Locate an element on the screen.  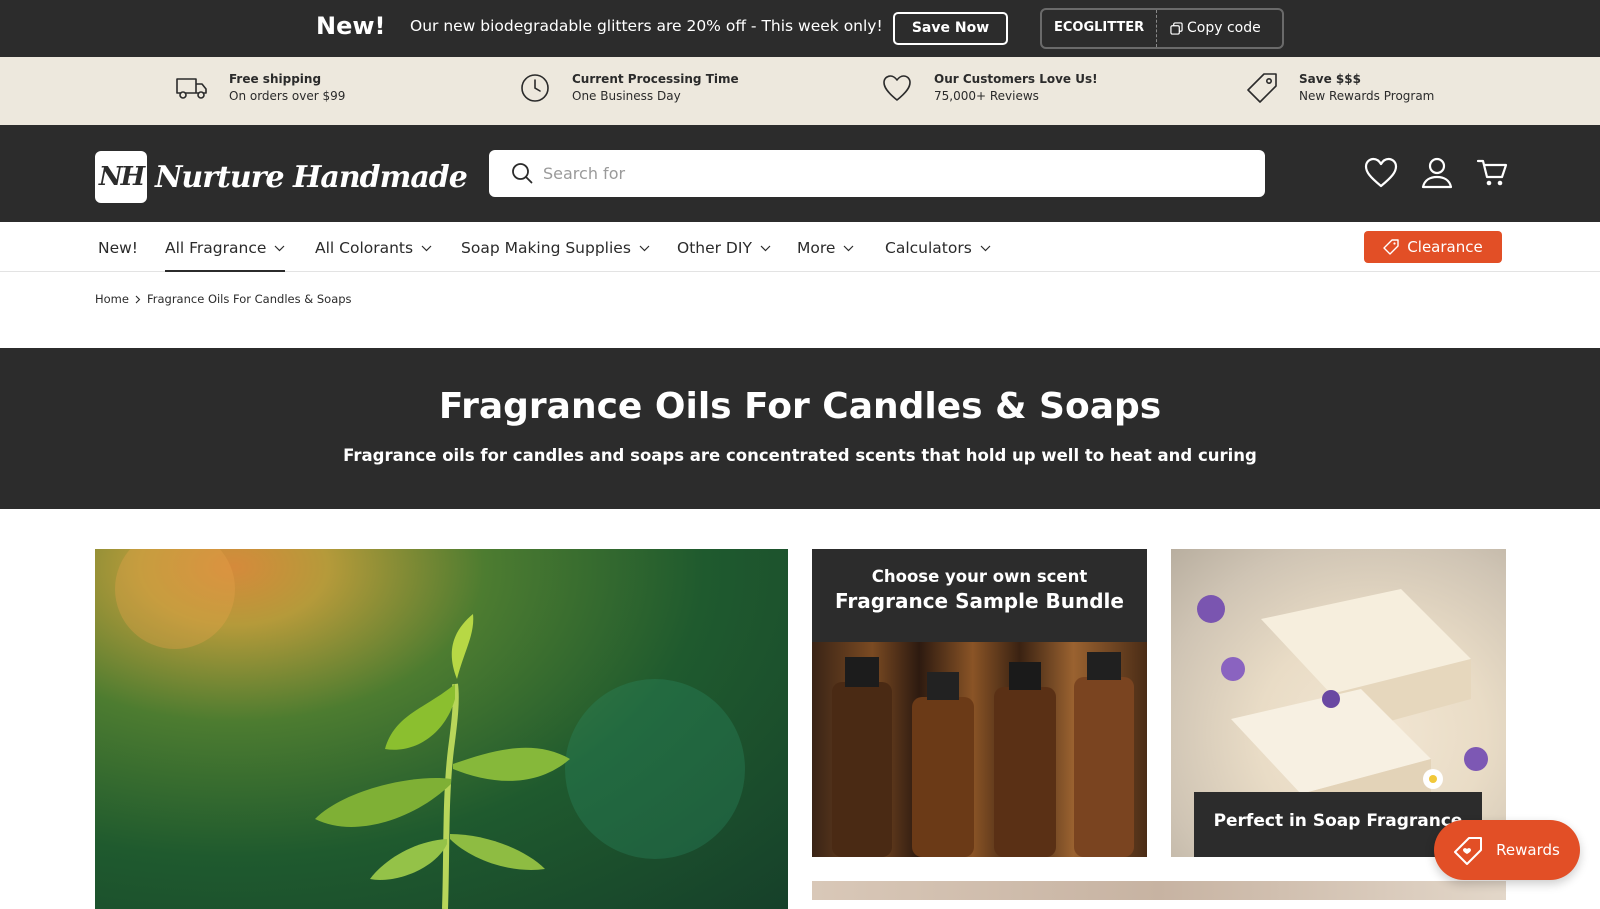
breadcrumb: Home Fragrance Oils For Candles & Soaps is located at coordinates (223, 299).